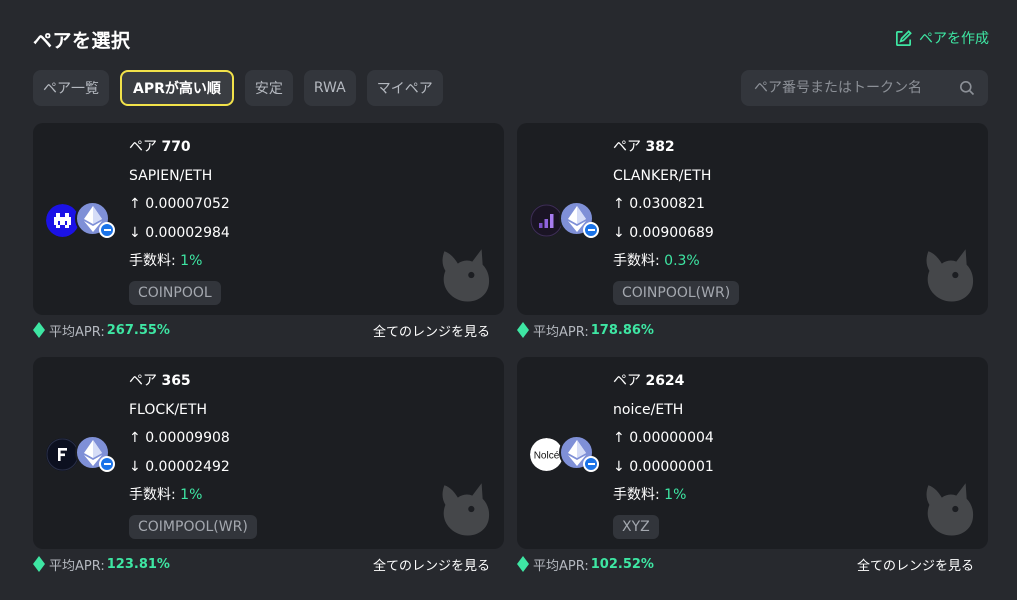 This screenshot has width=1017, height=600. Describe the element at coordinates (193, 526) in the screenshot. I see `source-badge: COIMPOOL(WR)` at that location.